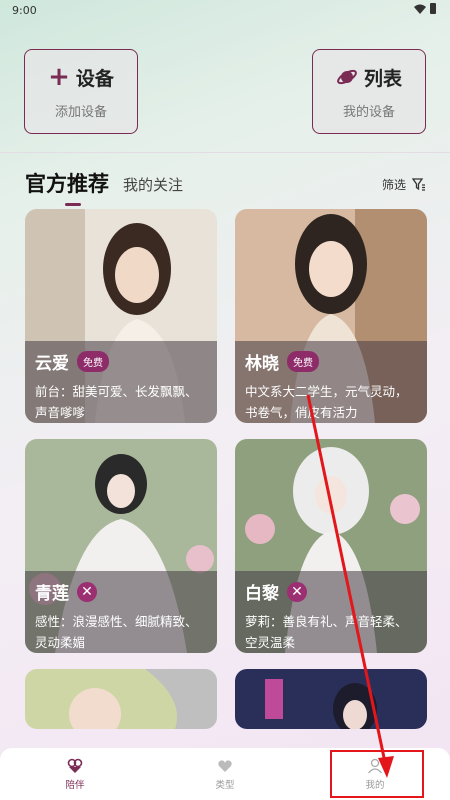 This screenshot has height=800, width=450. What do you see at coordinates (377, 774) in the screenshot?
I see `highlight-box` at bounding box center [377, 774].